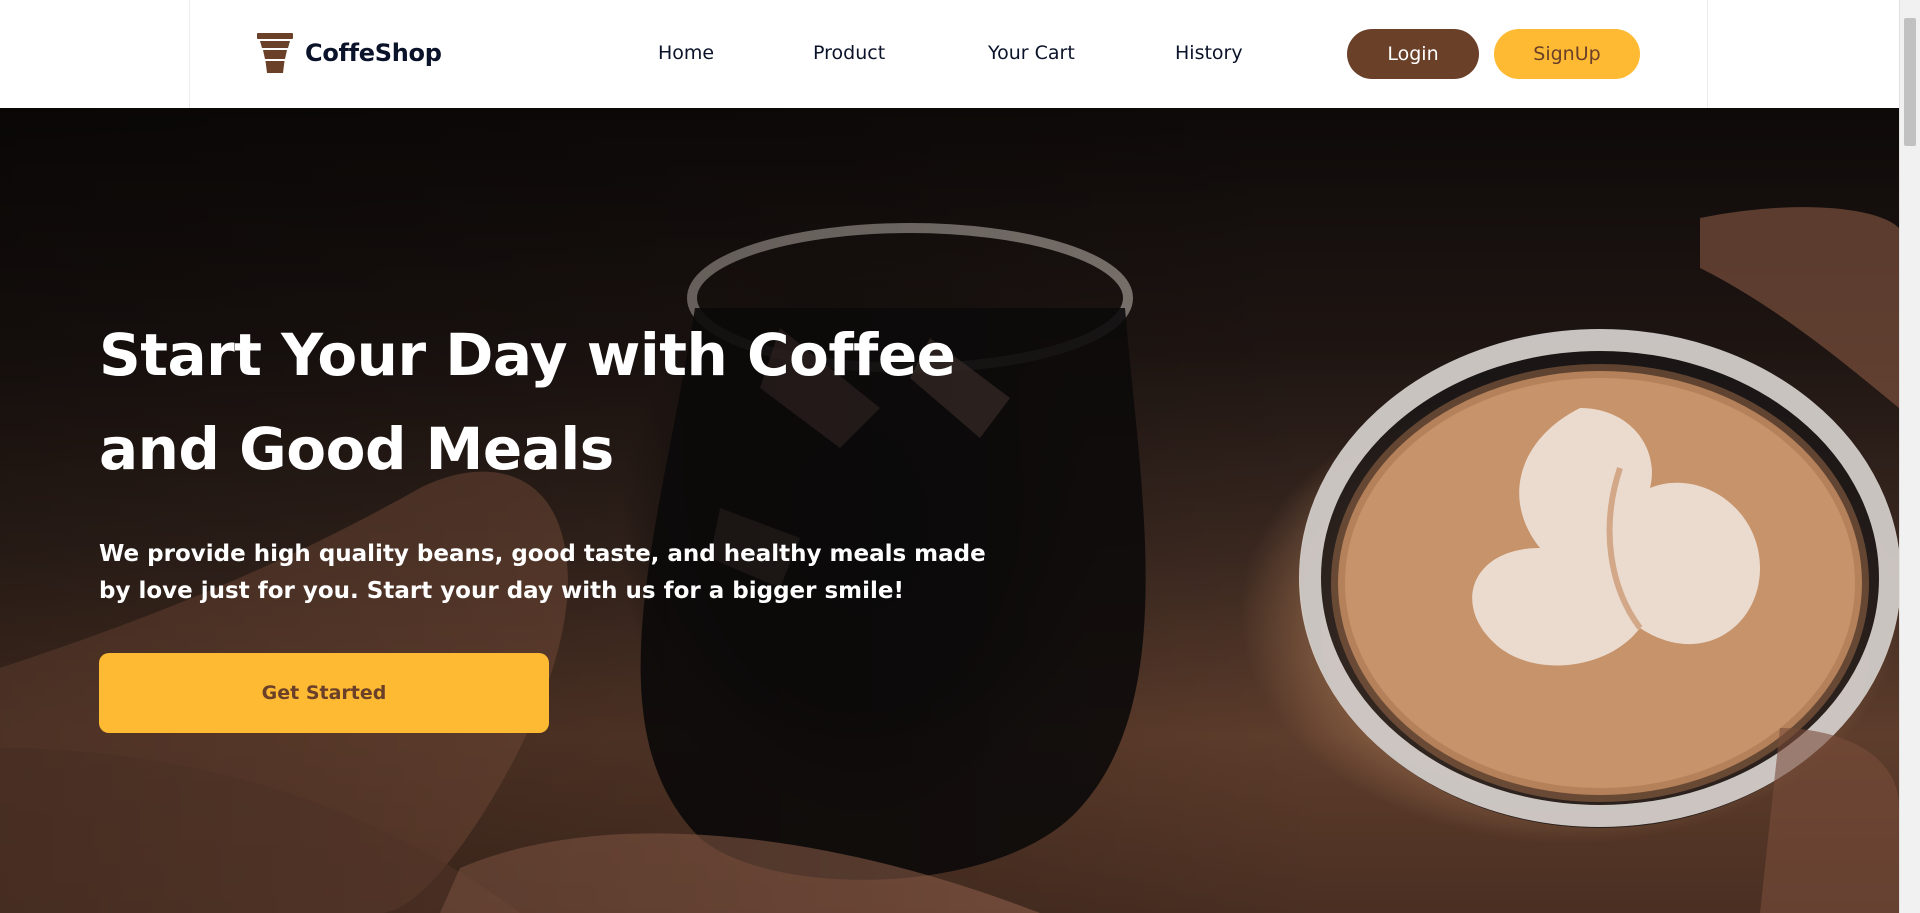  Describe the element at coordinates (1413, 54) in the screenshot. I see `login-button: Login` at that location.